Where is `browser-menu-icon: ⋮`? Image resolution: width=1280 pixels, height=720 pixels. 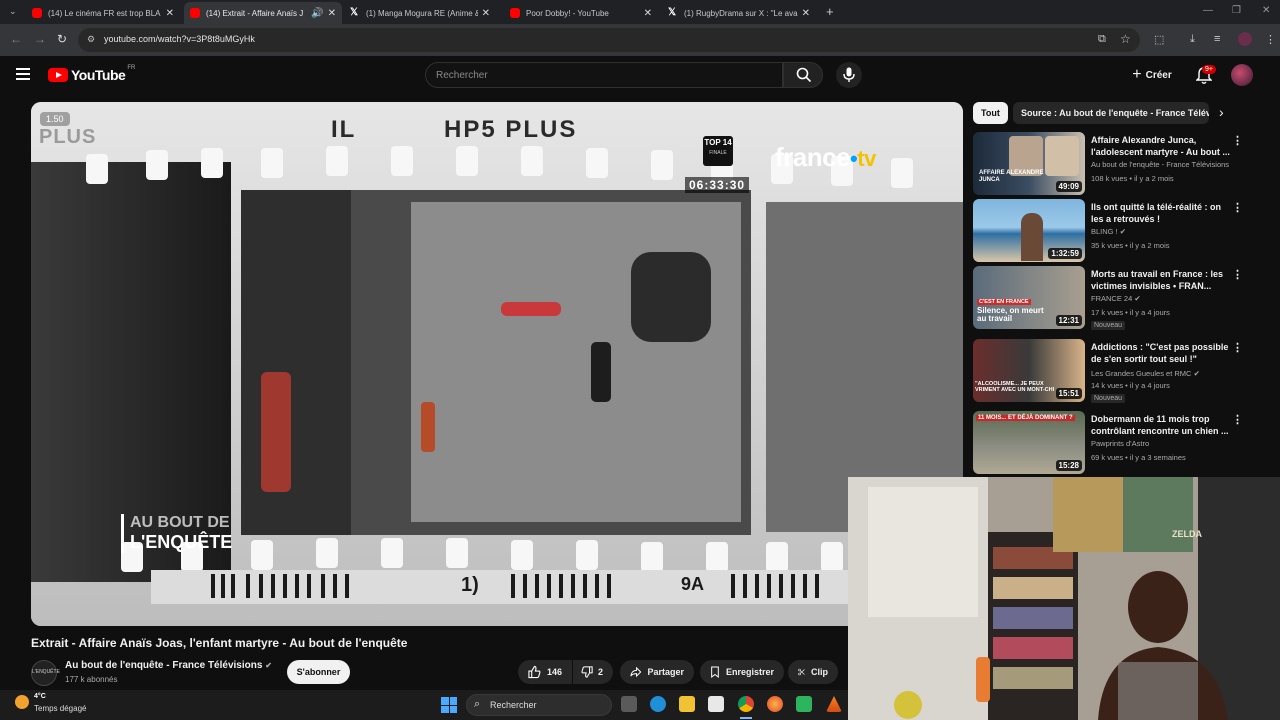 browser-menu-icon: ⋮ is located at coordinates (1270, 39).